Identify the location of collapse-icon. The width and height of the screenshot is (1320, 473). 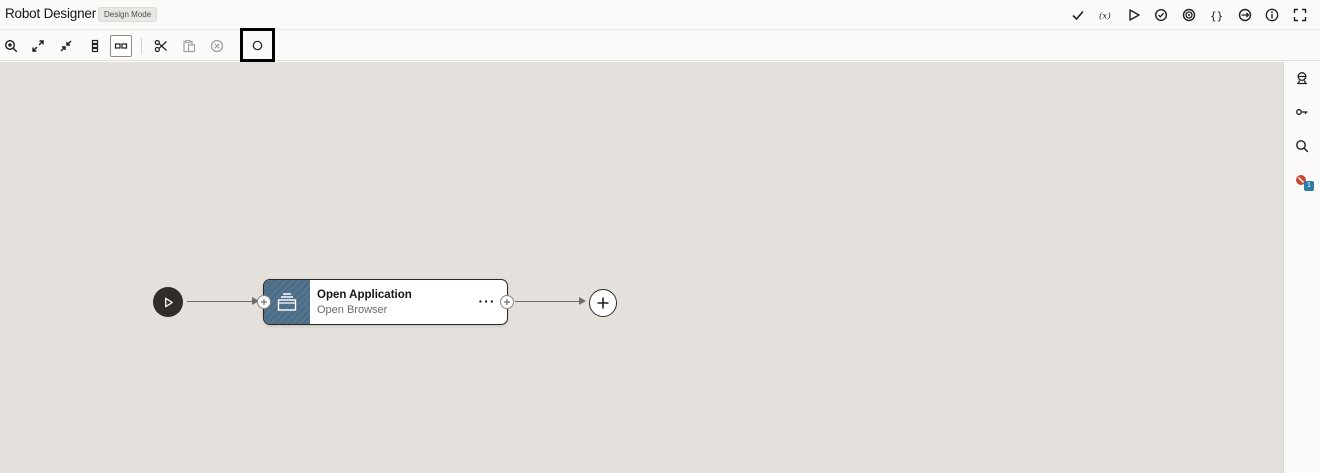
(66, 46).